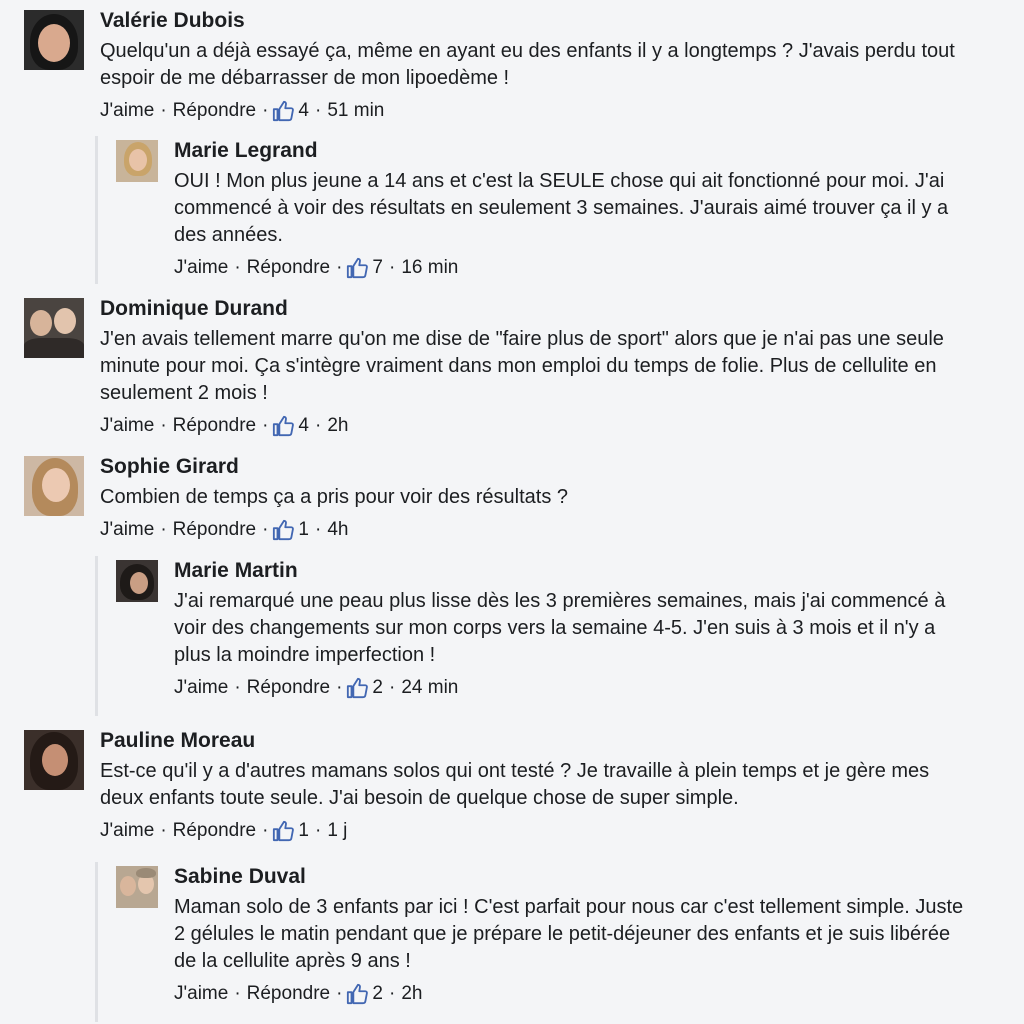 The image size is (1024, 1024). What do you see at coordinates (535, 21) in the screenshot?
I see `commenter-name: Valérie Dubois` at bounding box center [535, 21].